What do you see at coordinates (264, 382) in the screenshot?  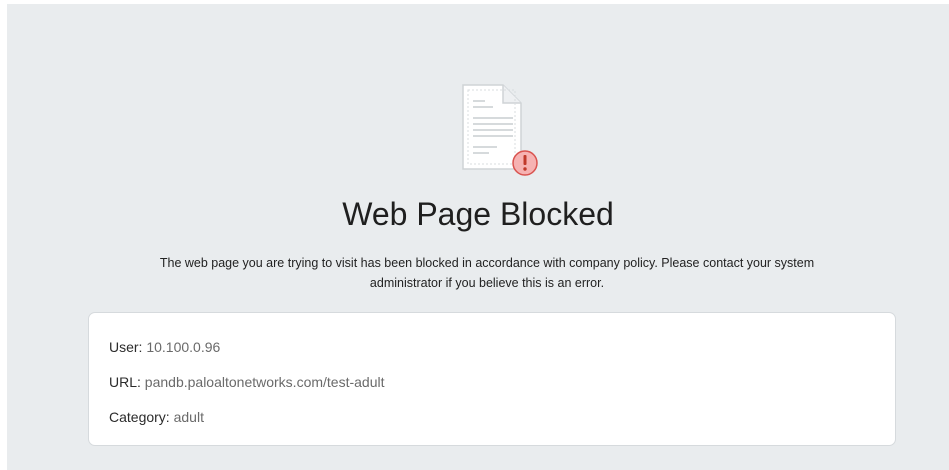 I see `url-value: pandb.paloaltonetworks.com/test-adult` at bounding box center [264, 382].